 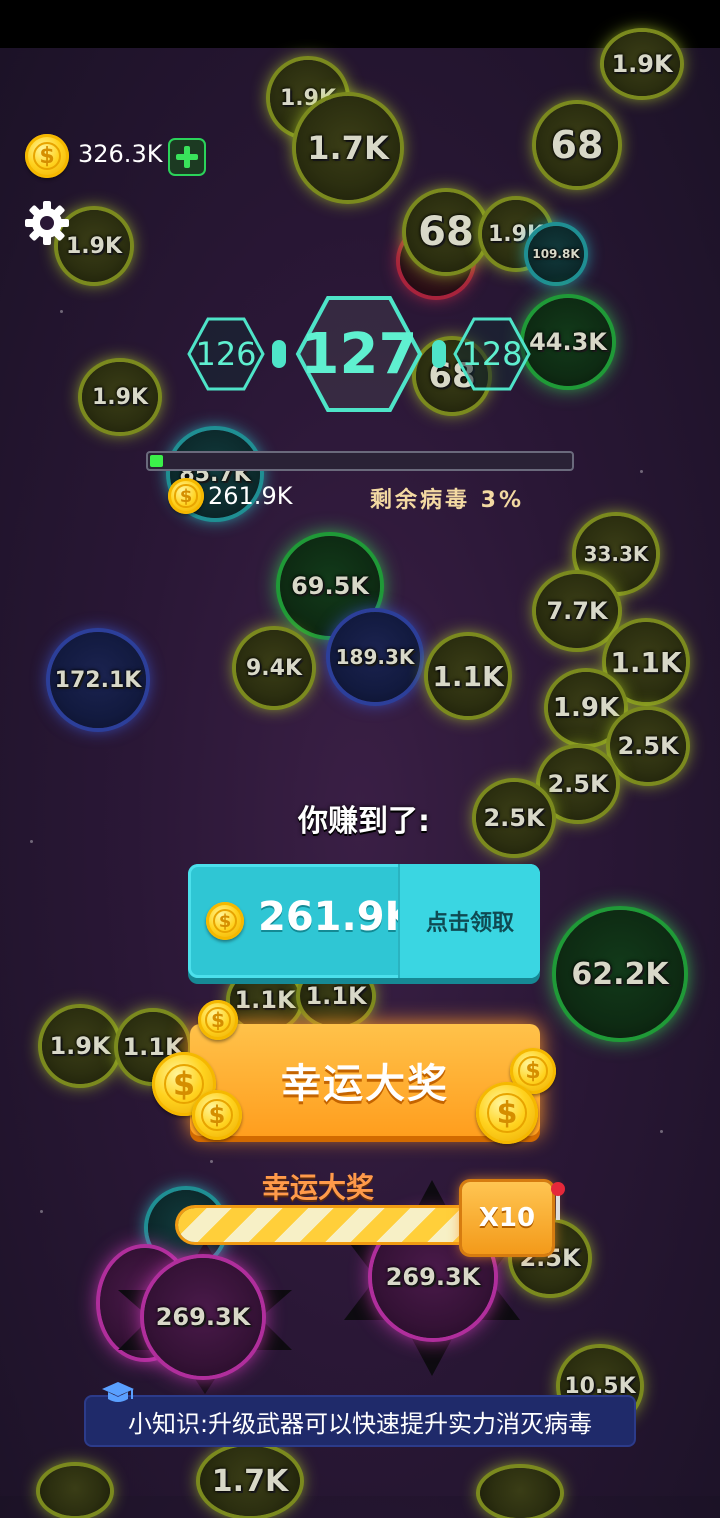 I want to click on level-progress-fill, so click(x=156, y=461).